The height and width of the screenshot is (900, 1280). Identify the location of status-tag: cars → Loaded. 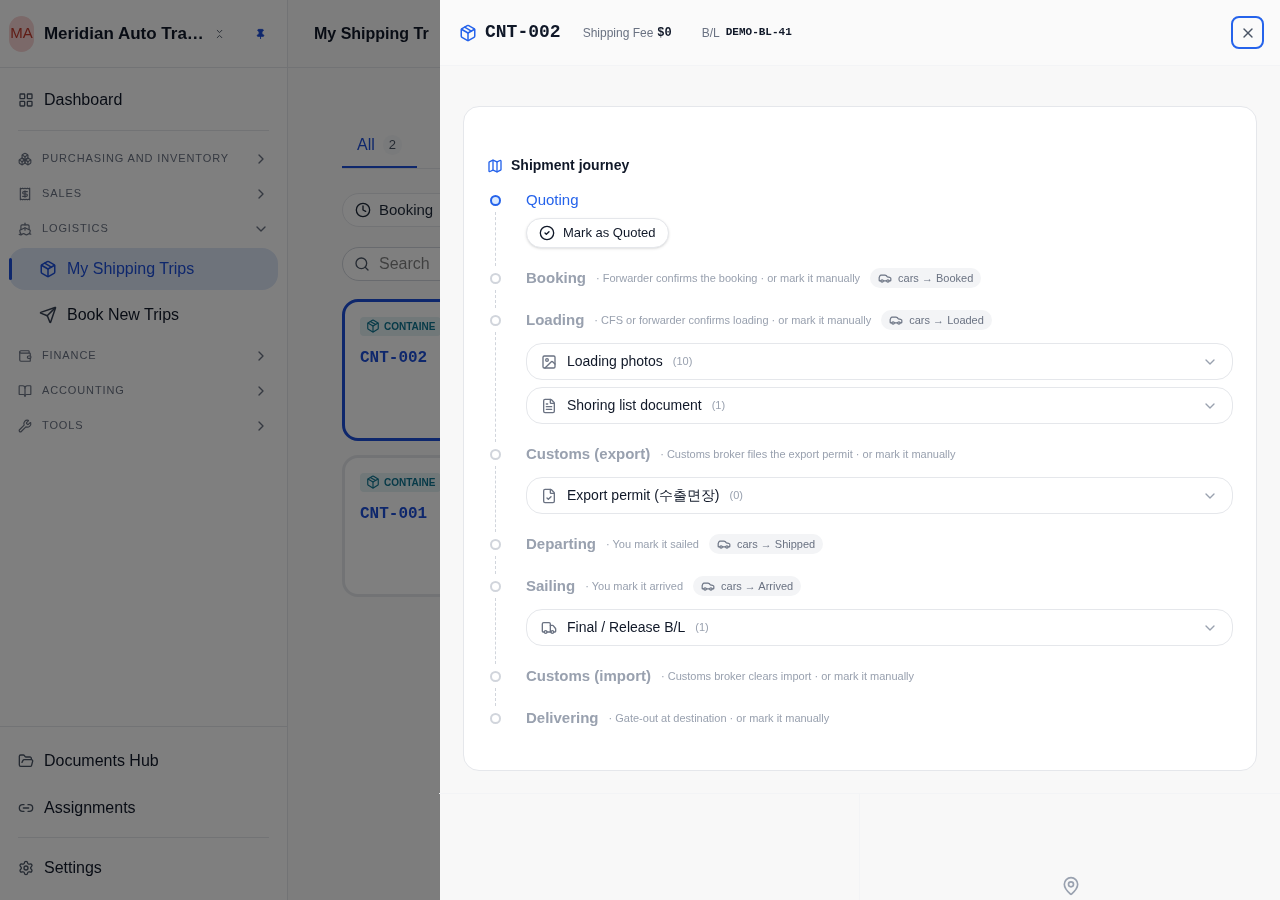
(936, 320).